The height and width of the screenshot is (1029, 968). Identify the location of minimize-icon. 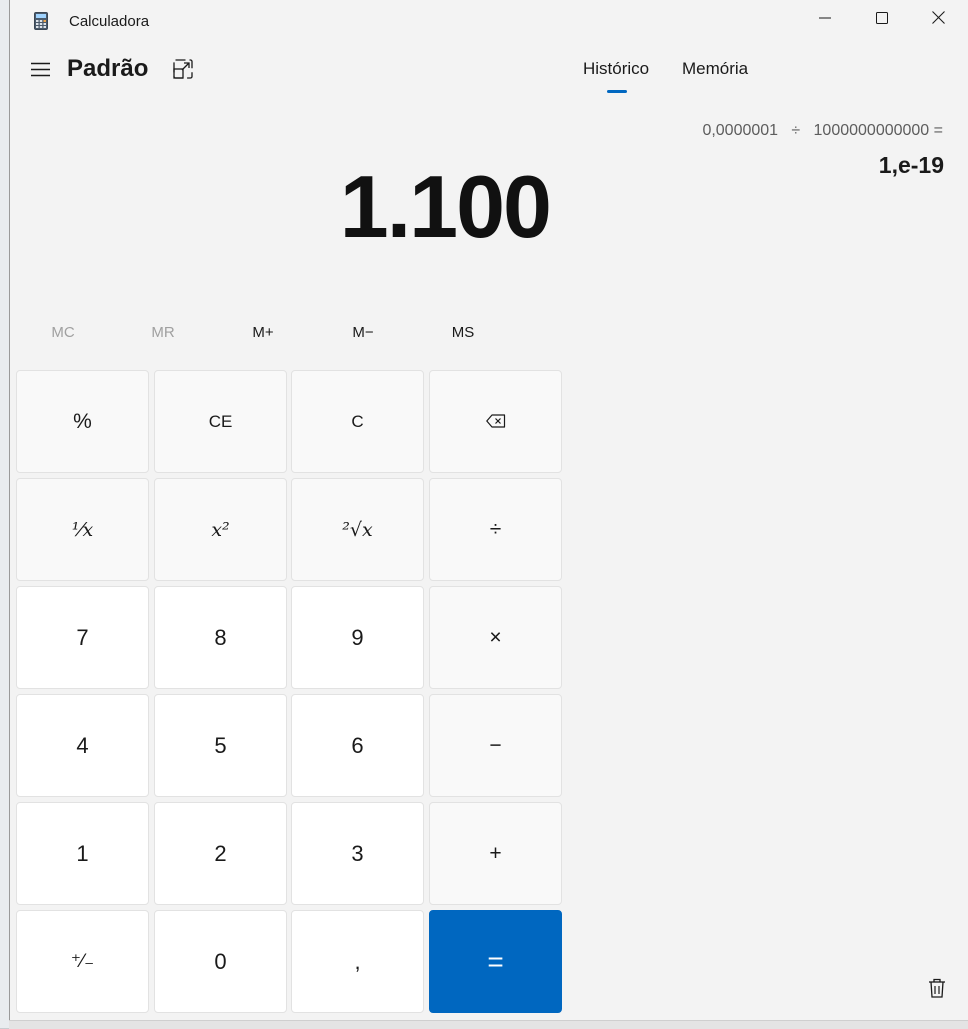
(824, 20).